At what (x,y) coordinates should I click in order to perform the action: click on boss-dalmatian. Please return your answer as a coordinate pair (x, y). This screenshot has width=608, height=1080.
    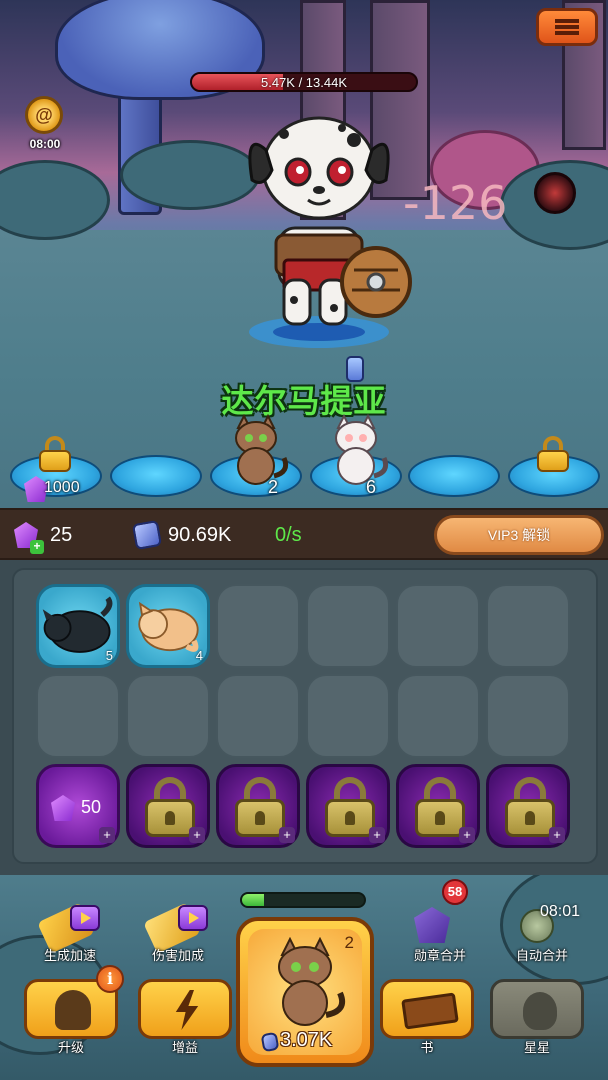
    Looking at the image, I should click on (319, 230).